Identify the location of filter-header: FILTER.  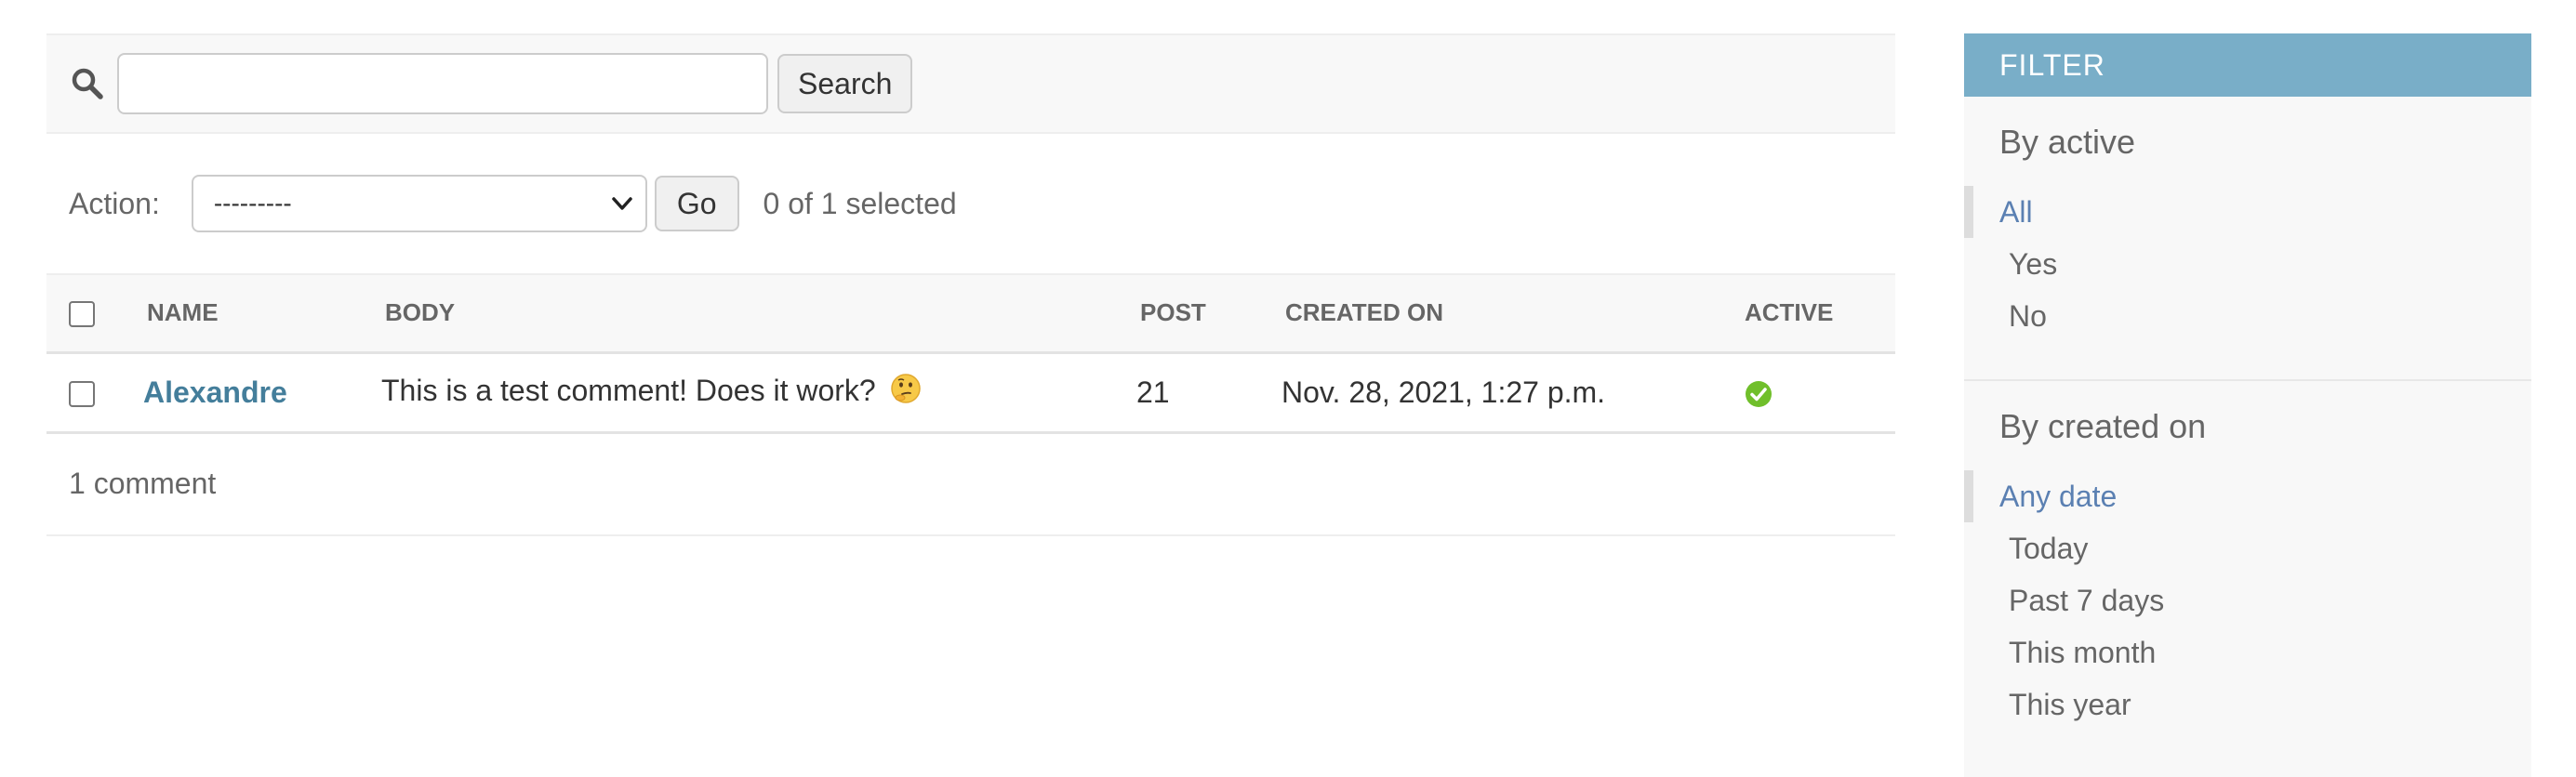
(2247, 65).